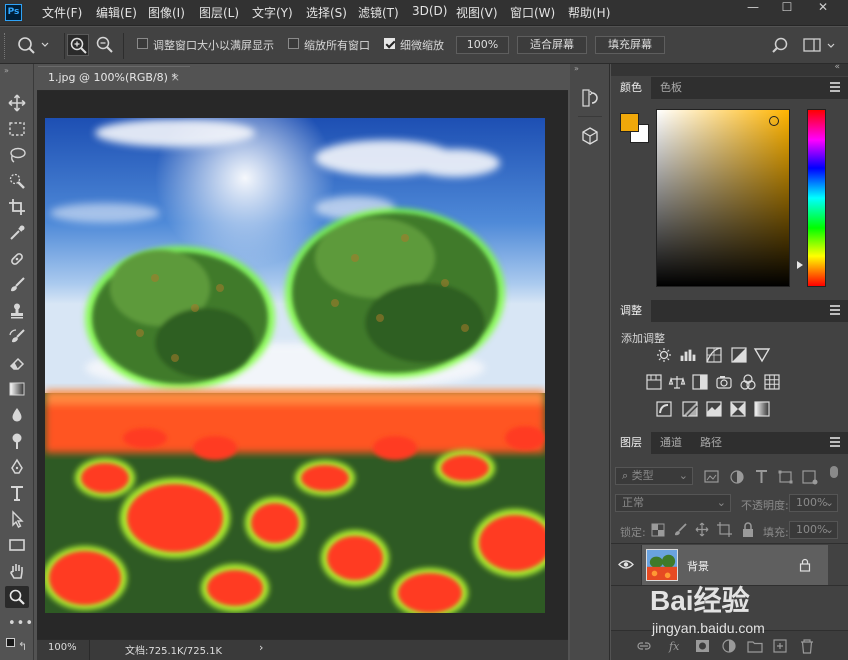 The height and width of the screenshot is (660, 848). What do you see at coordinates (10, 642) in the screenshot?
I see `default-colors-icon` at bounding box center [10, 642].